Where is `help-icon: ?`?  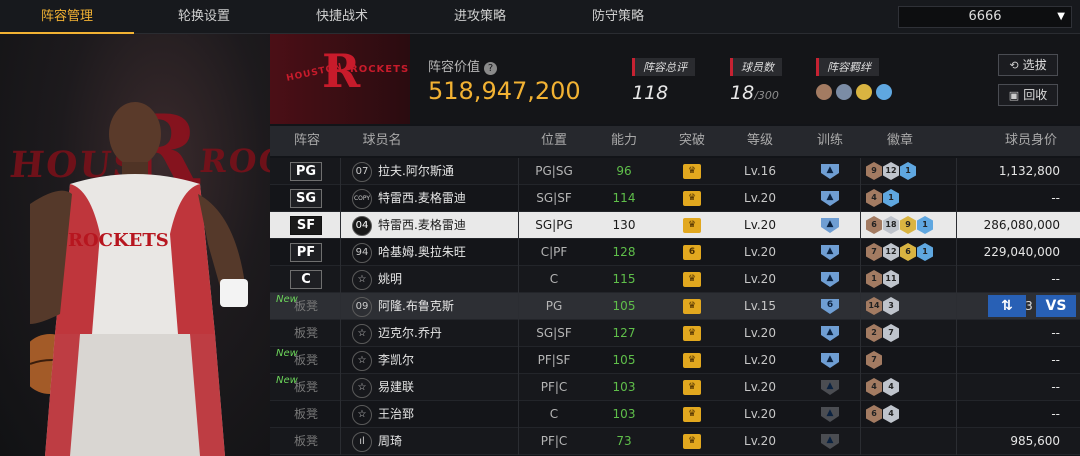
help-icon: ? is located at coordinates (491, 68).